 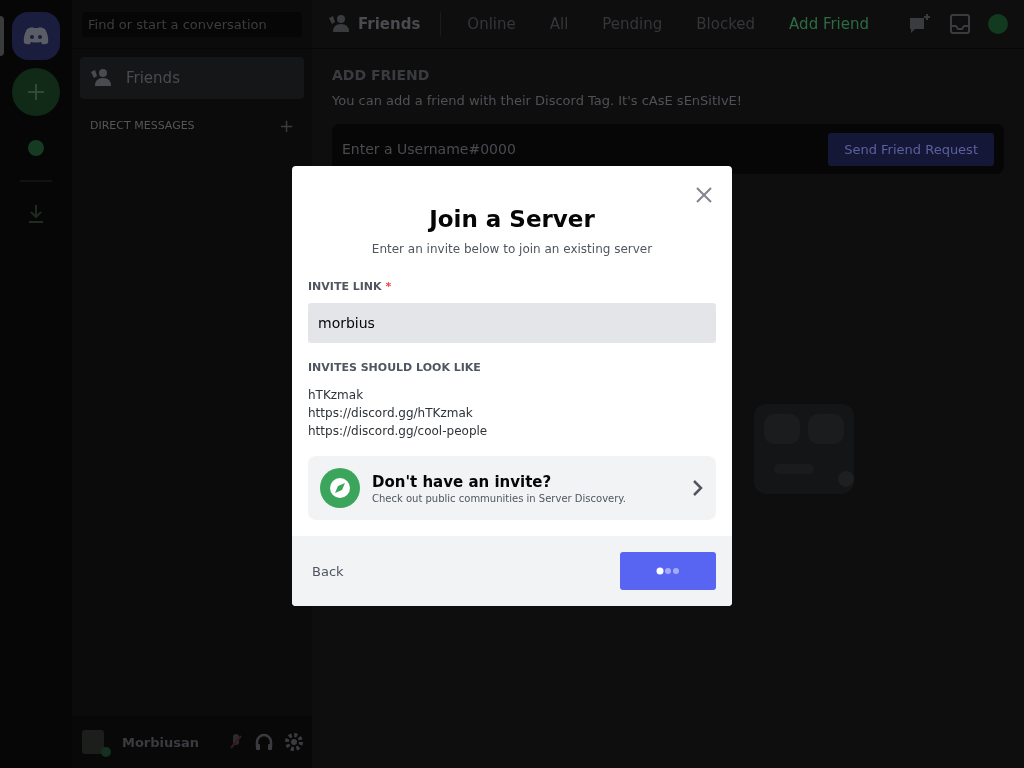 I want to click on inbox-icon, so click(x=960, y=24).